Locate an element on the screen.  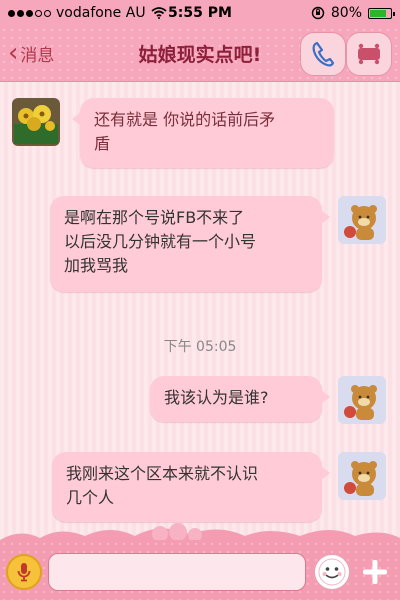
contact-avatar is located at coordinates (36, 122).